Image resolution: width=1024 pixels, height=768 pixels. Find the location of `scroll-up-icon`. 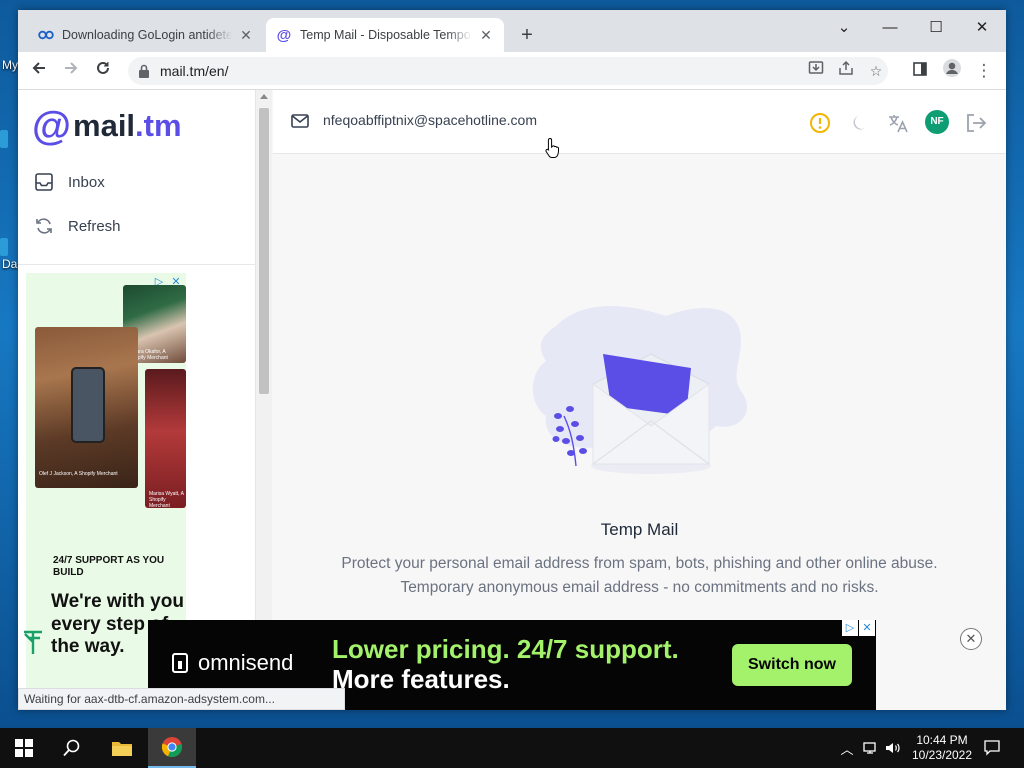

scroll-up-icon is located at coordinates (264, 96).